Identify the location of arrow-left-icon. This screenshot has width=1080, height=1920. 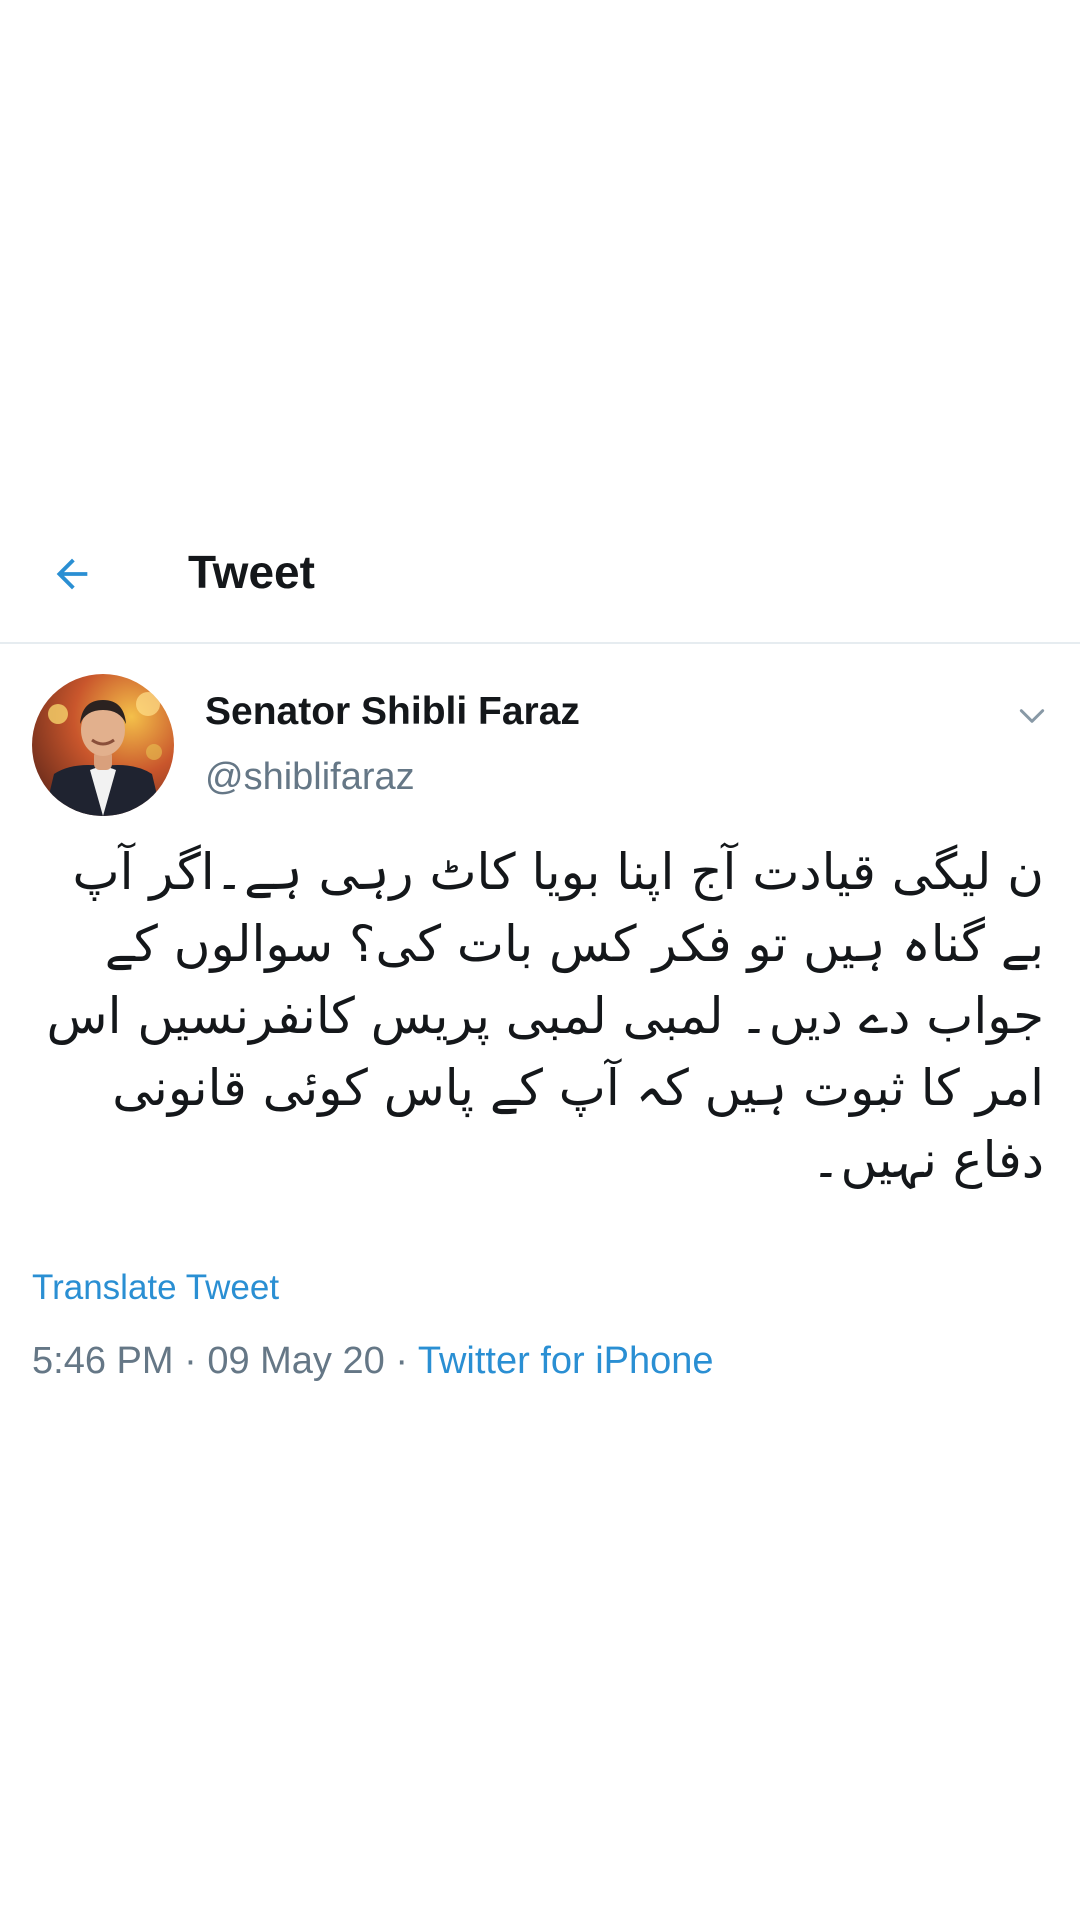
(72, 574).